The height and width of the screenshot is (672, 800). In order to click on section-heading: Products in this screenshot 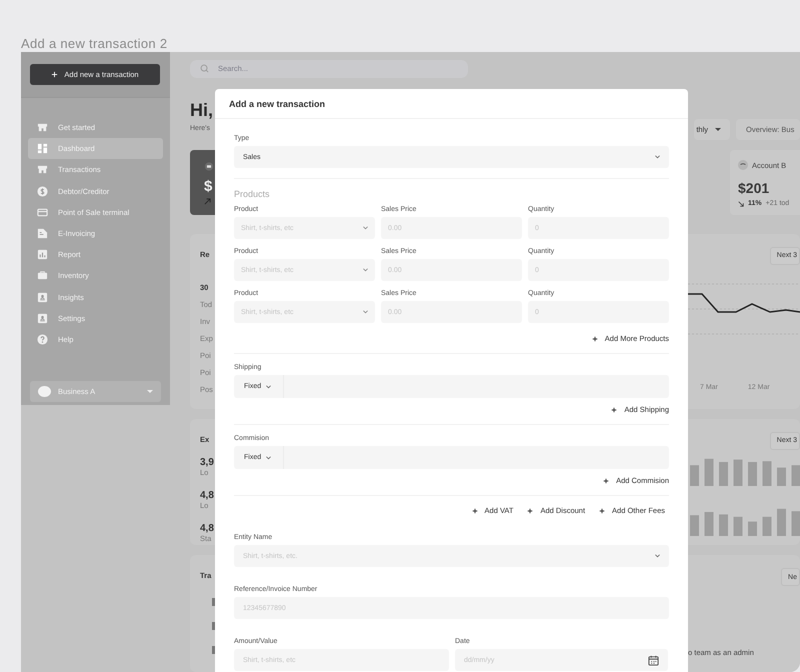, I will do `click(252, 194)`.